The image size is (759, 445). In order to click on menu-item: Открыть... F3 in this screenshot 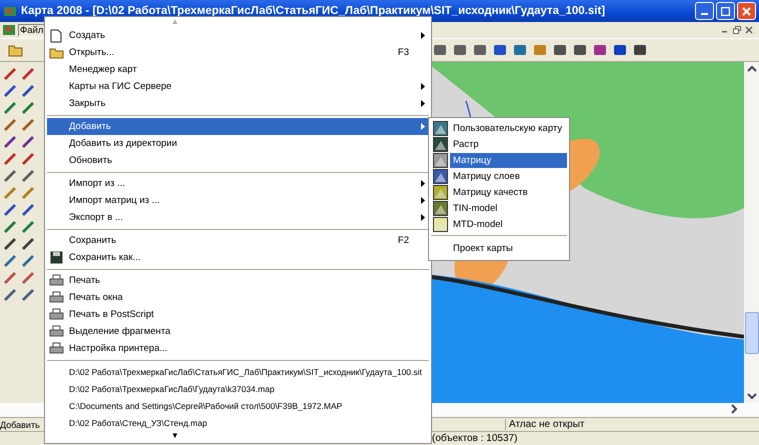, I will do `click(238, 52)`.